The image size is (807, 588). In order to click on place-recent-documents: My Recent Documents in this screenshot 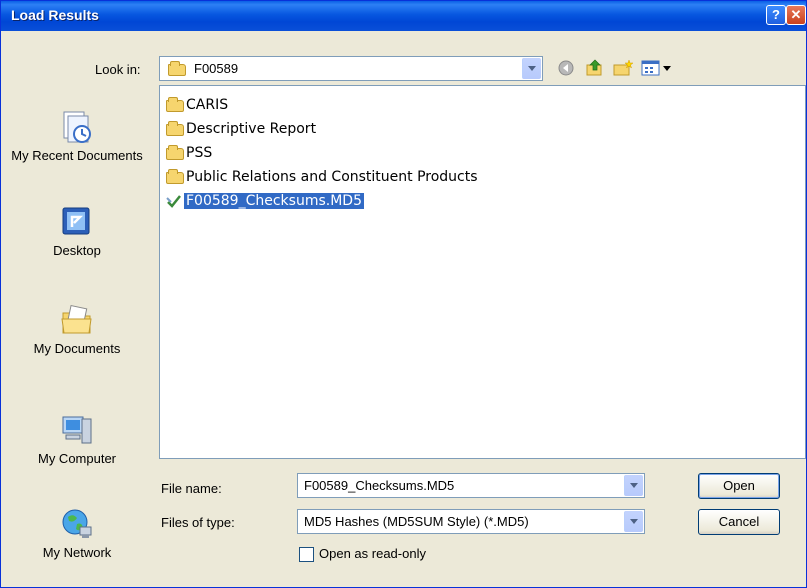, I will do `click(77, 137)`.